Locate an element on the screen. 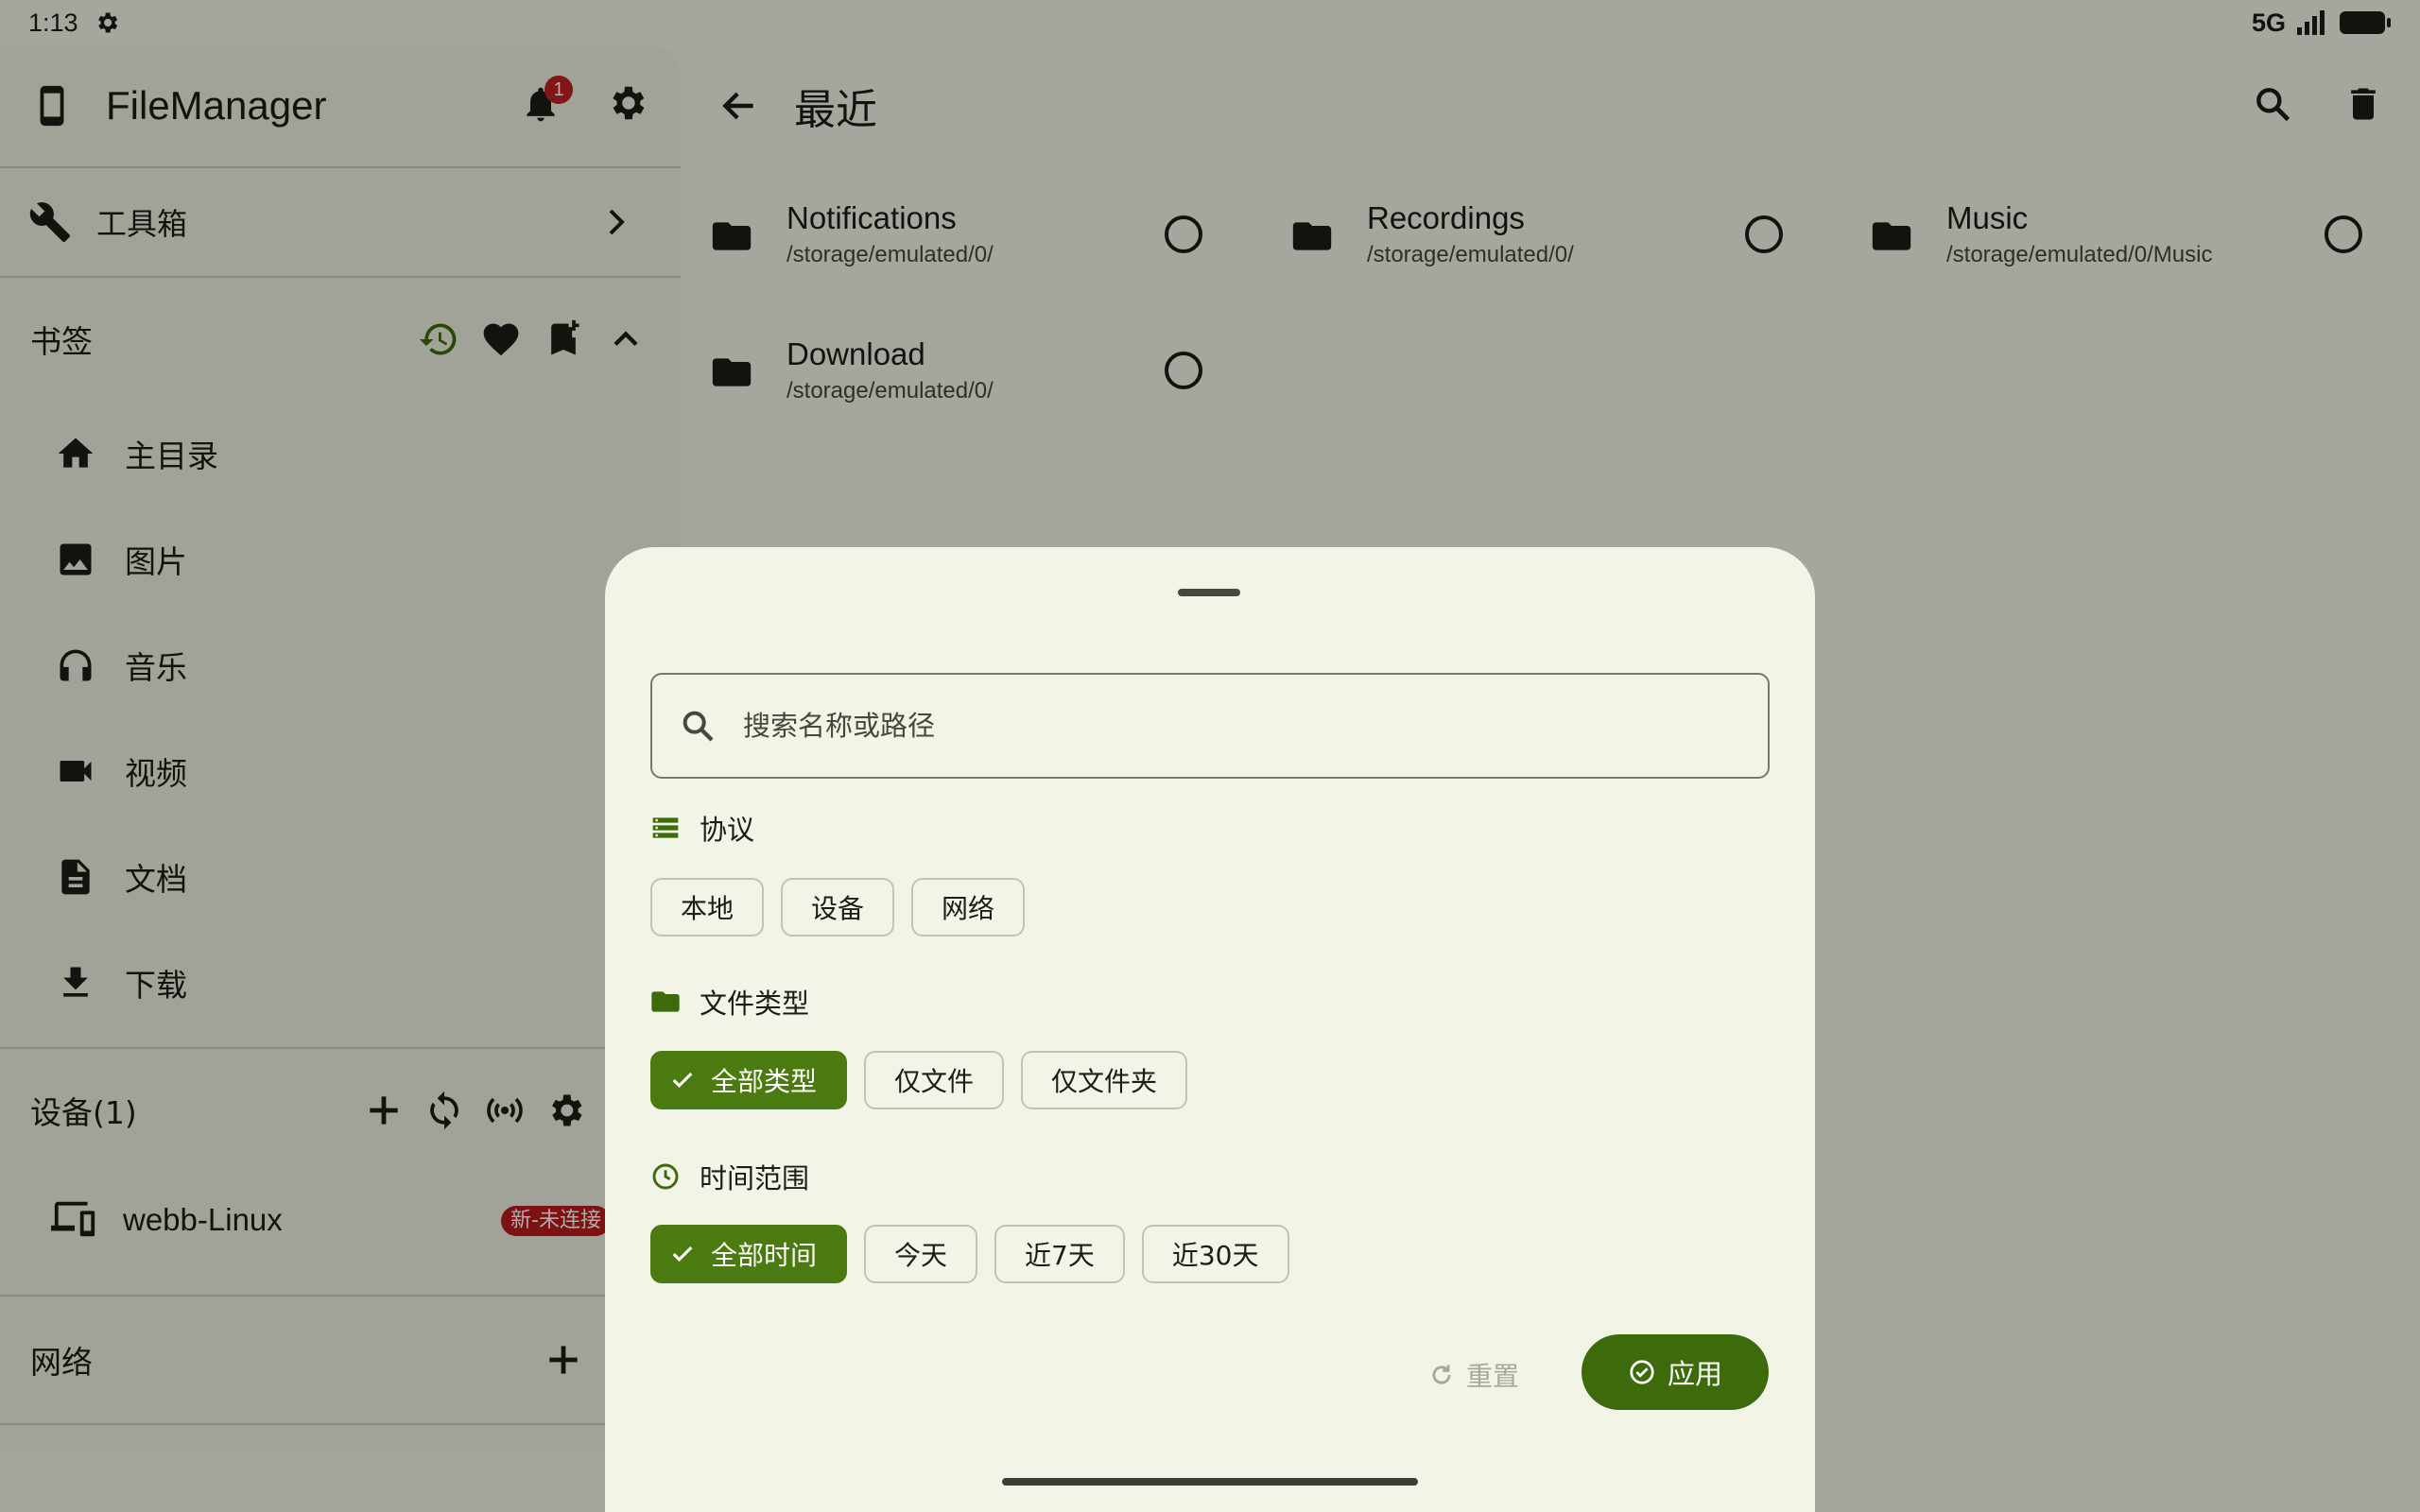 The height and width of the screenshot is (1512, 2420). drag-handle is located at coordinates (1209, 592).